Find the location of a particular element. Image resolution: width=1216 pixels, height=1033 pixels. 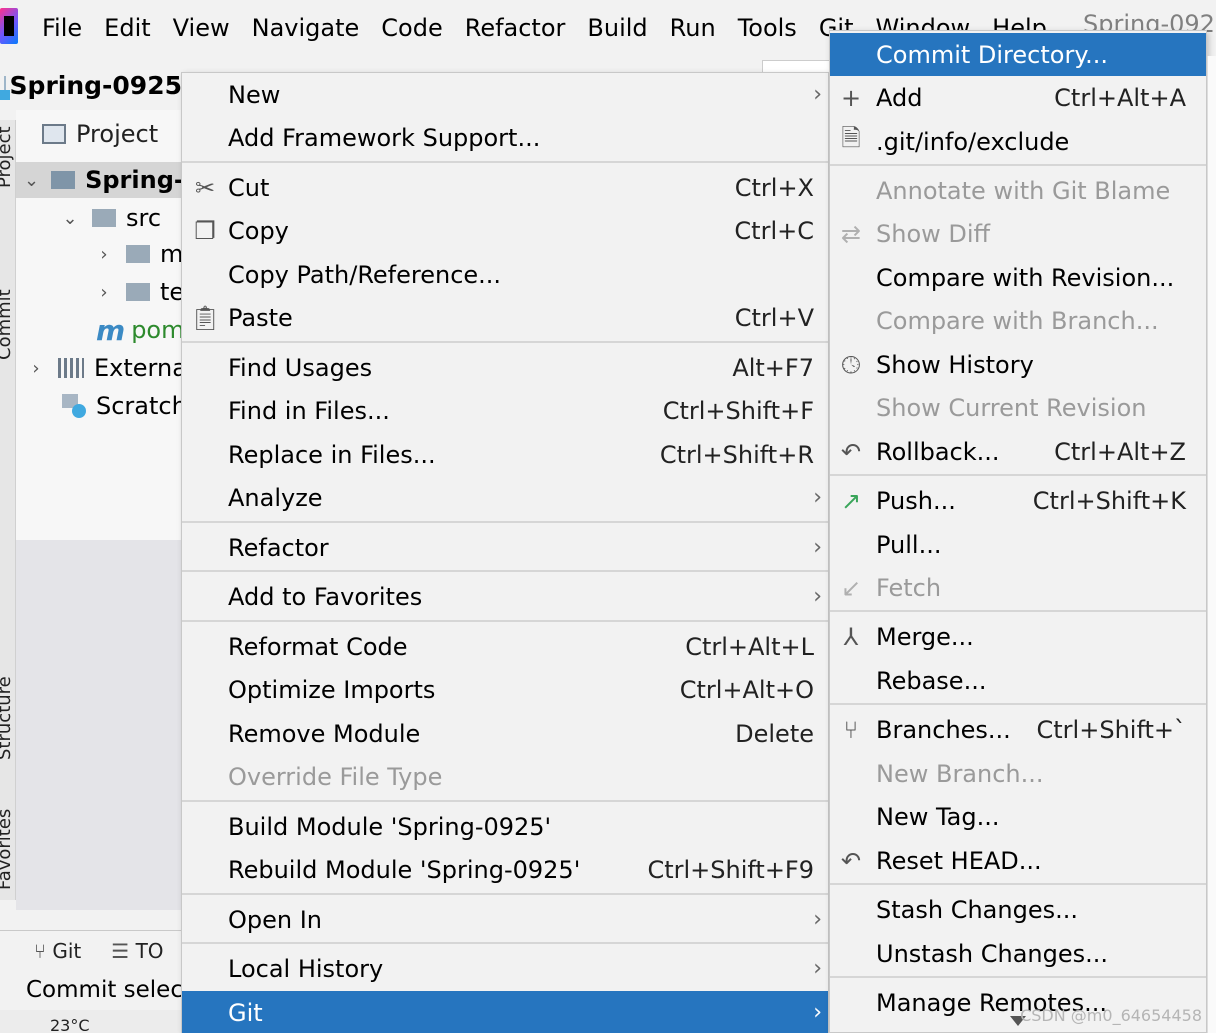

git-item-branches: ⑂ Branches... Ctrl+Shift+` is located at coordinates (1018, 729).